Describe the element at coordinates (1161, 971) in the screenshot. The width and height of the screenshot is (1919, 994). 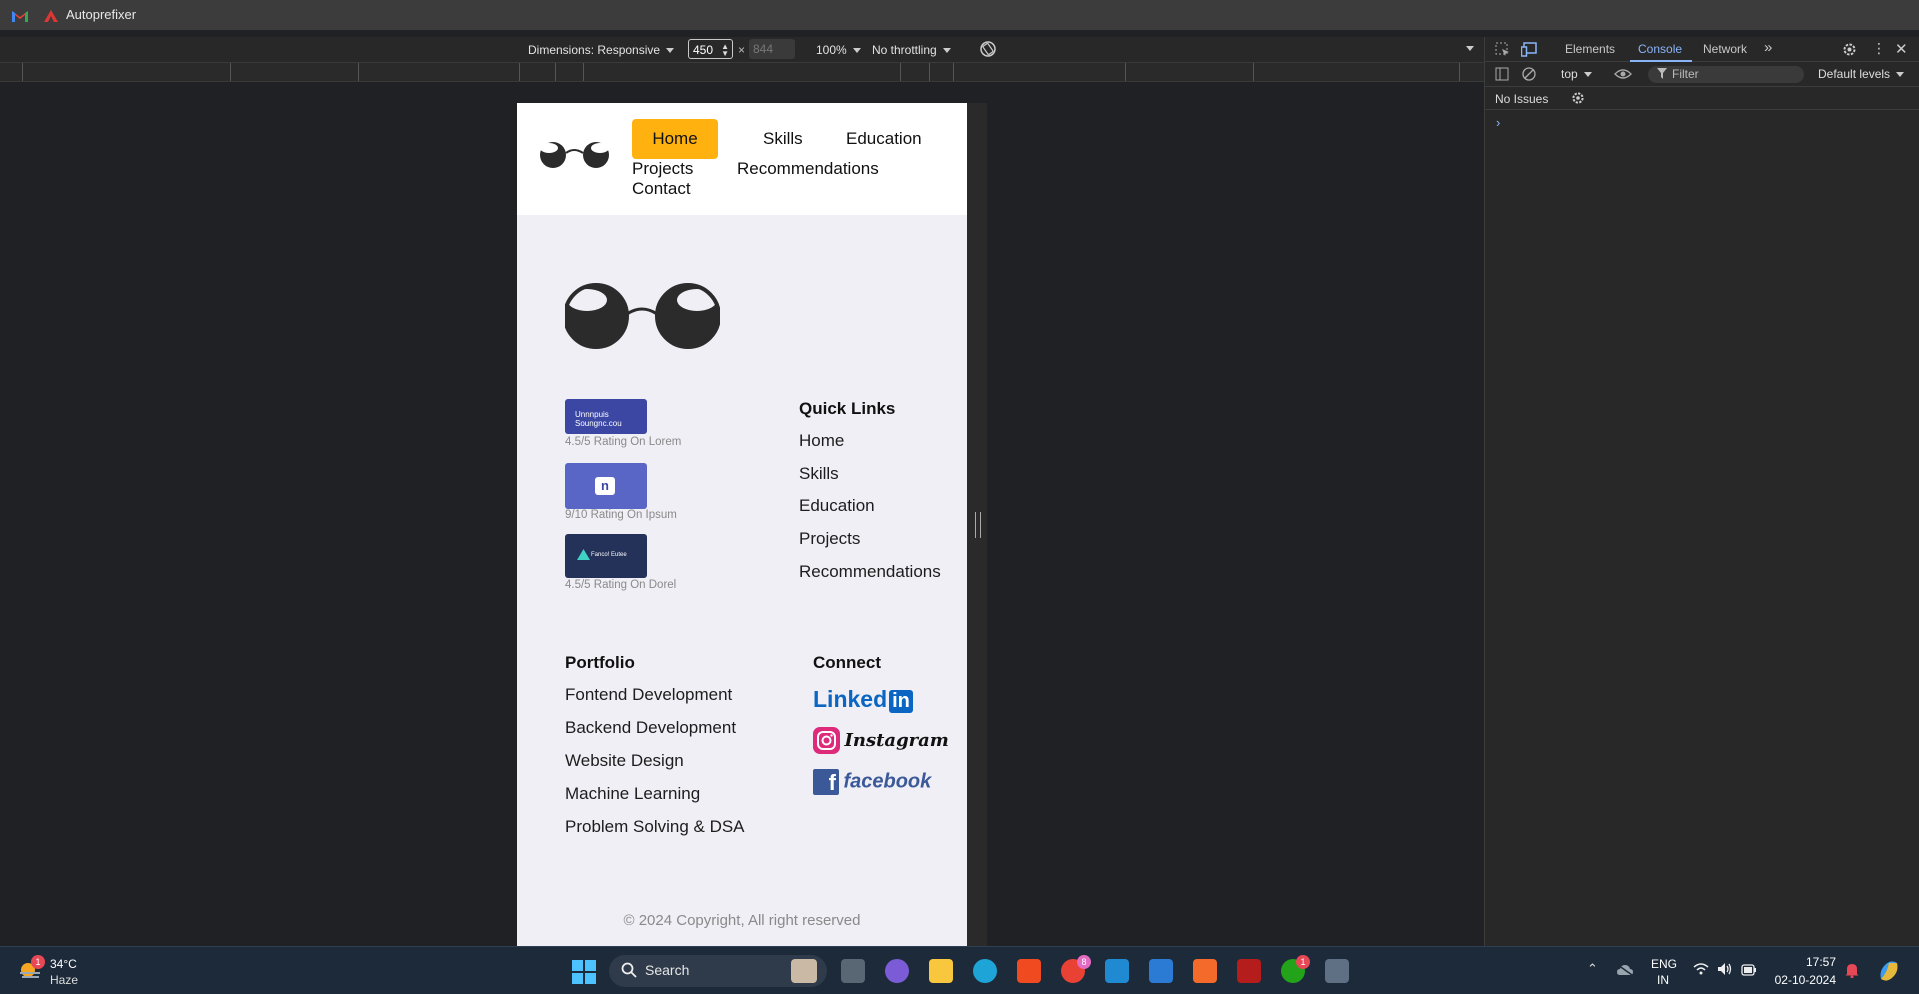
I see `app-icon-blue` at that location.